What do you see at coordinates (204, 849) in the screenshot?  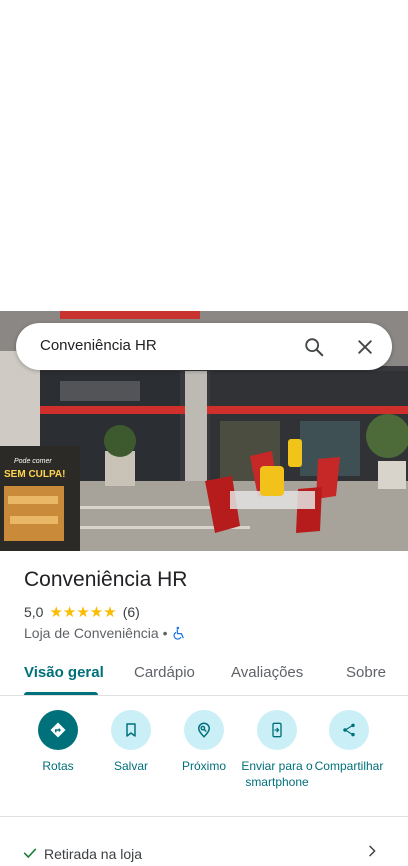 I see `amenity-row: Retirada na loja` at bounding box center [204, 849].